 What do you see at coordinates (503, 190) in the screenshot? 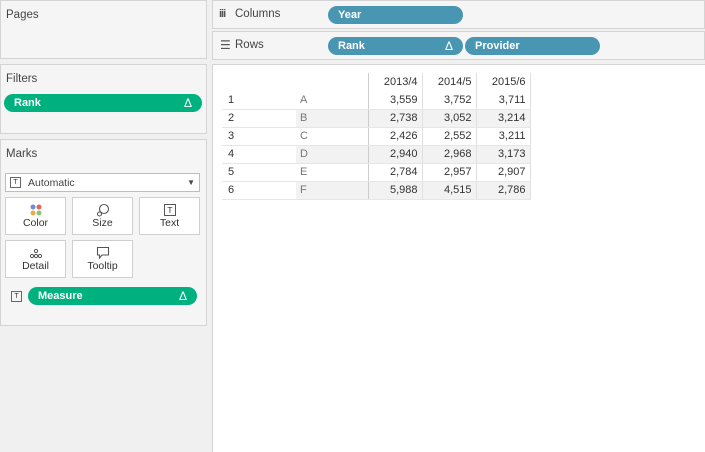
I see `value-cell: 2,786` at bounding box center [503, 190].